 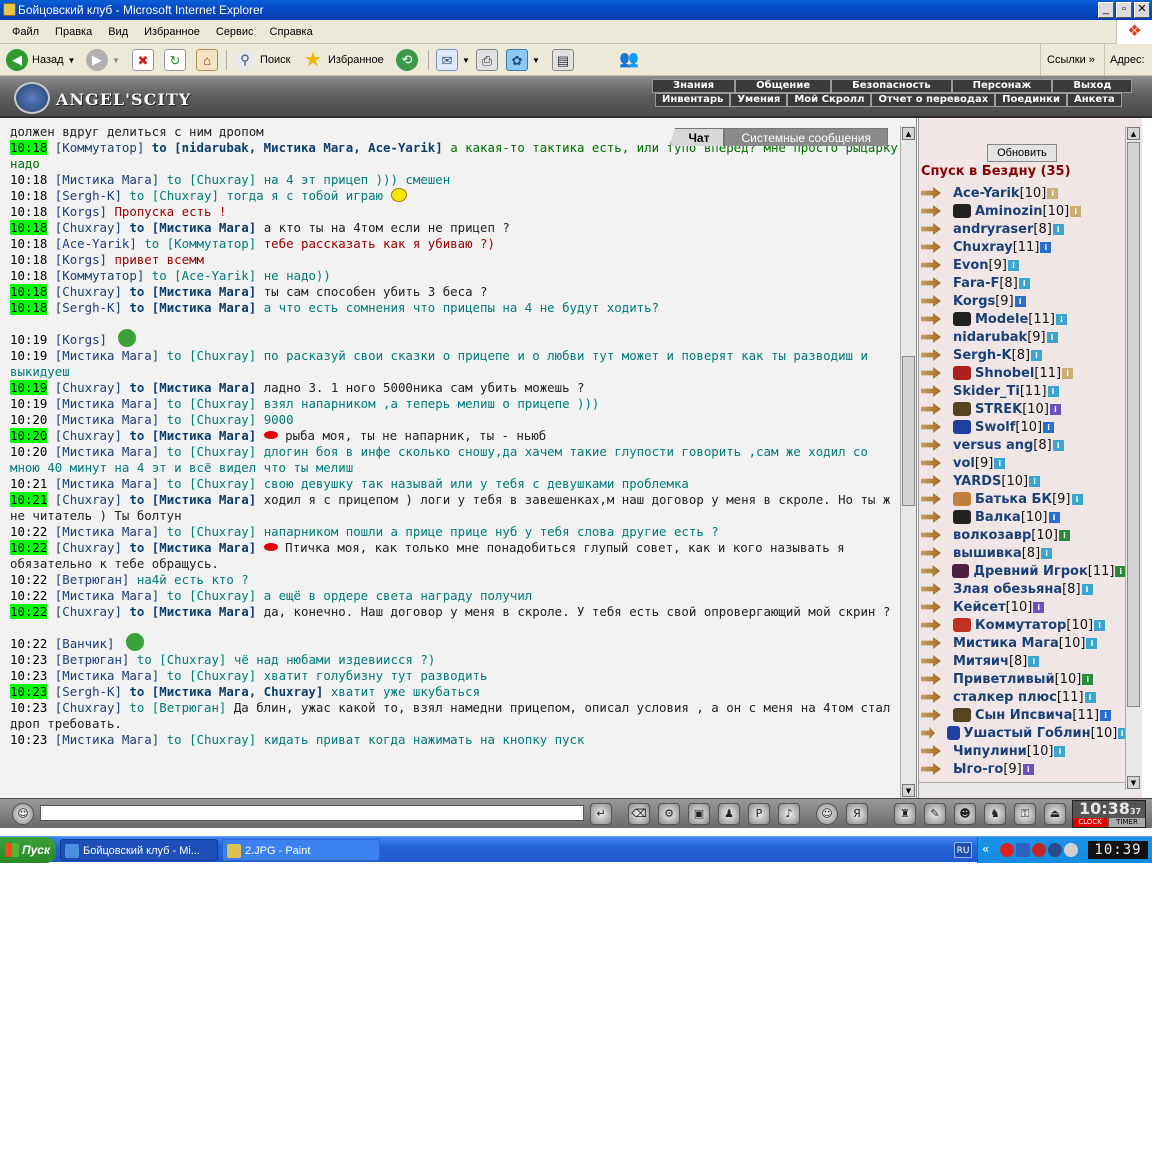 I want to click on smiley-icon: ☺, so click(x=827, y=814).